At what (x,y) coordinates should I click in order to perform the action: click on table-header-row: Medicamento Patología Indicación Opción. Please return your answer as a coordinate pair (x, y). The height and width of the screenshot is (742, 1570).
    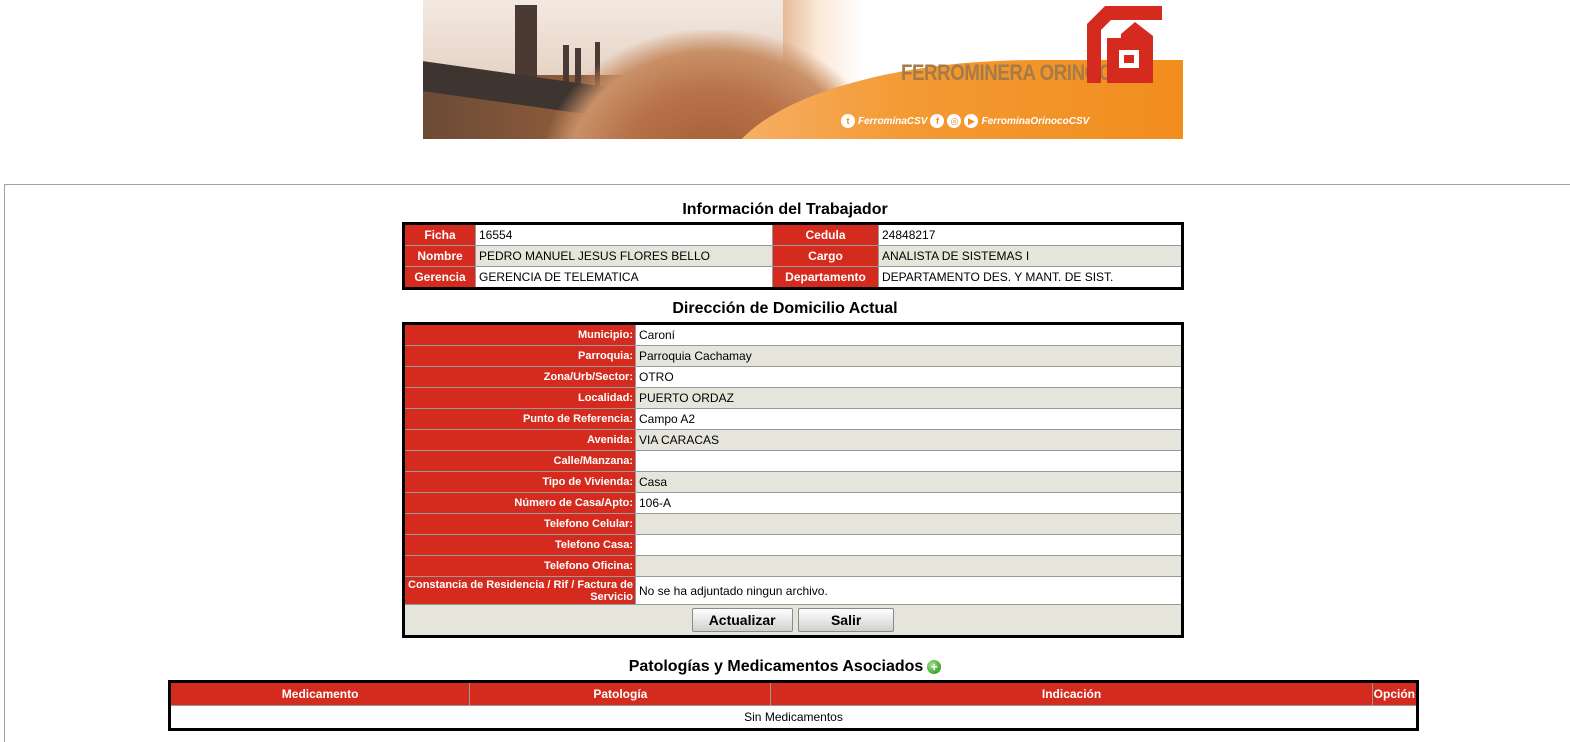
    Looking at the image, I should click on (793, 693).